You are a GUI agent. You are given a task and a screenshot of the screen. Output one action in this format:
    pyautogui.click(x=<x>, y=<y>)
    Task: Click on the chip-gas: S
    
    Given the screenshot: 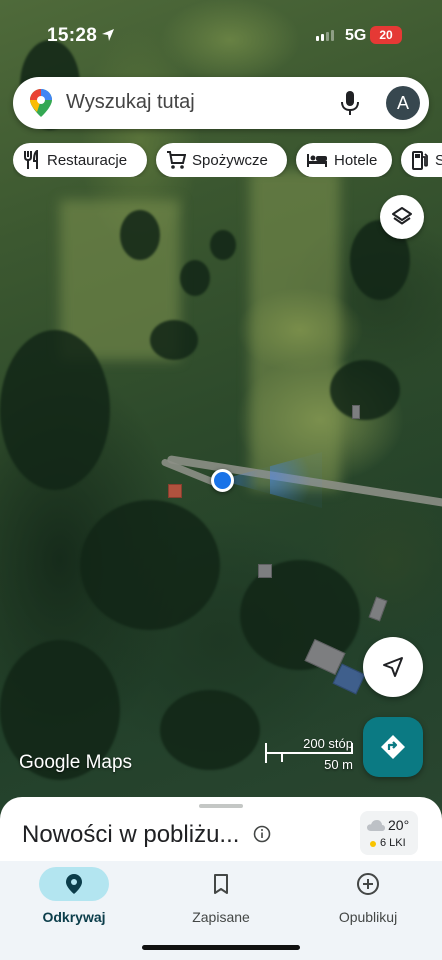 What is the action you would take?
    pyautogui.click(x=421, y=160)
    